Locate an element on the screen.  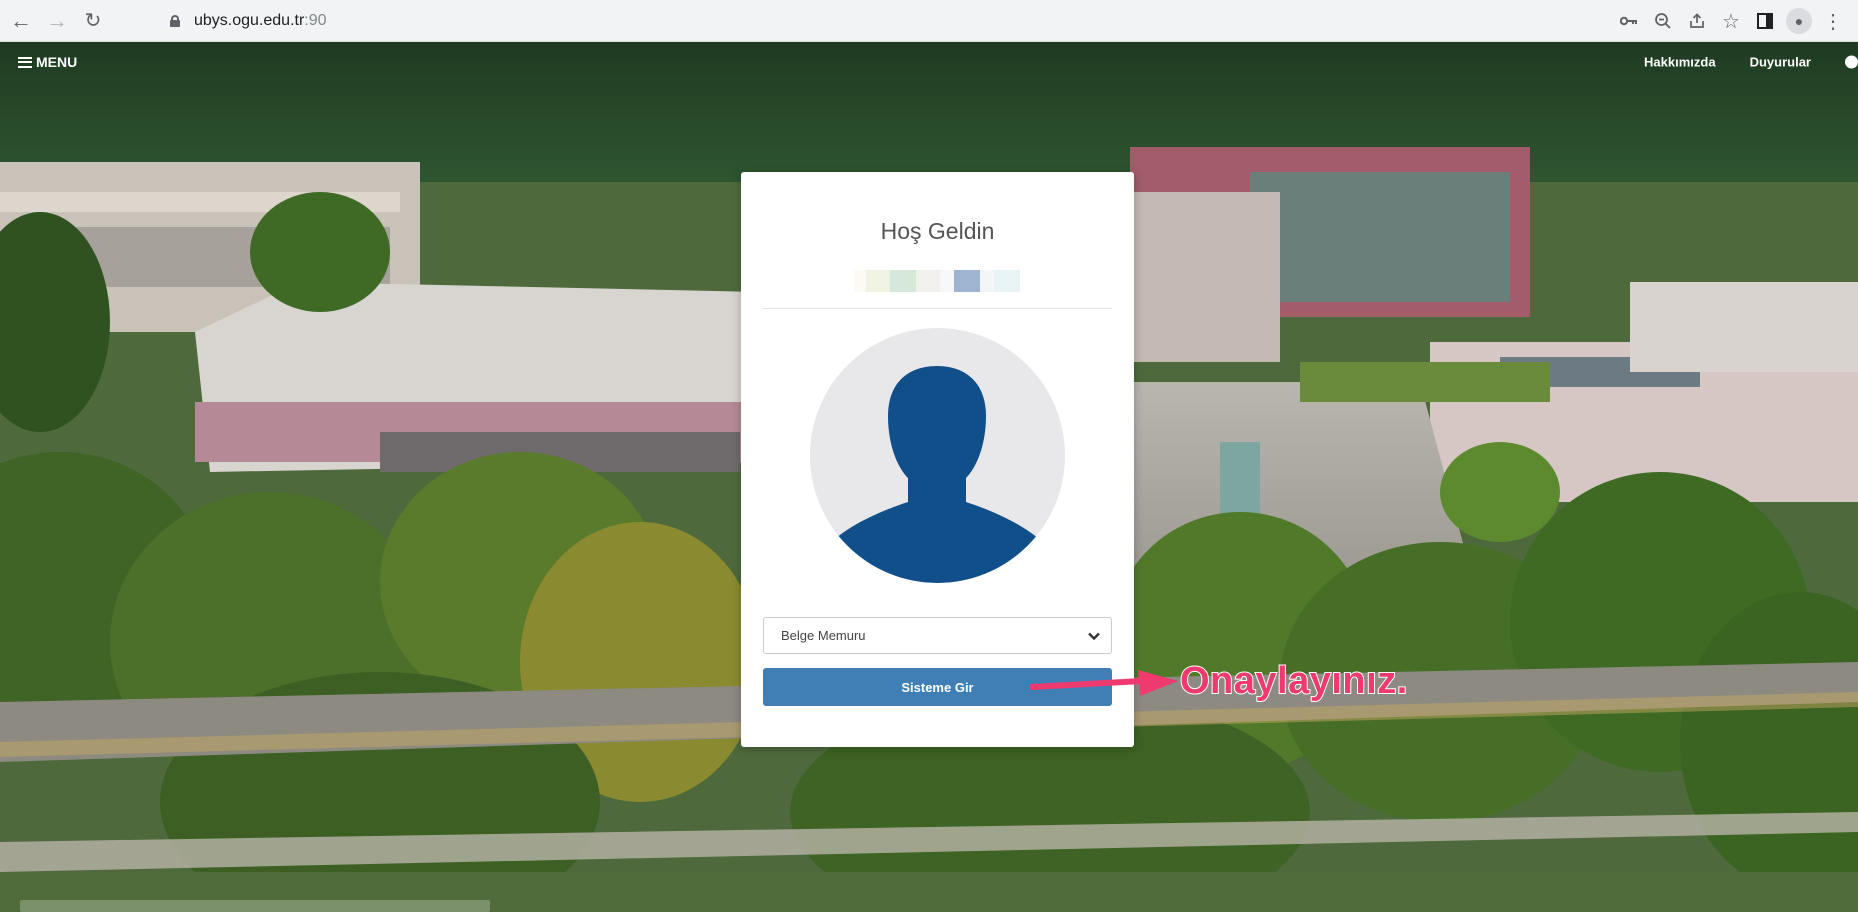
menu-button: MENU is located at coordinates (47, 62).